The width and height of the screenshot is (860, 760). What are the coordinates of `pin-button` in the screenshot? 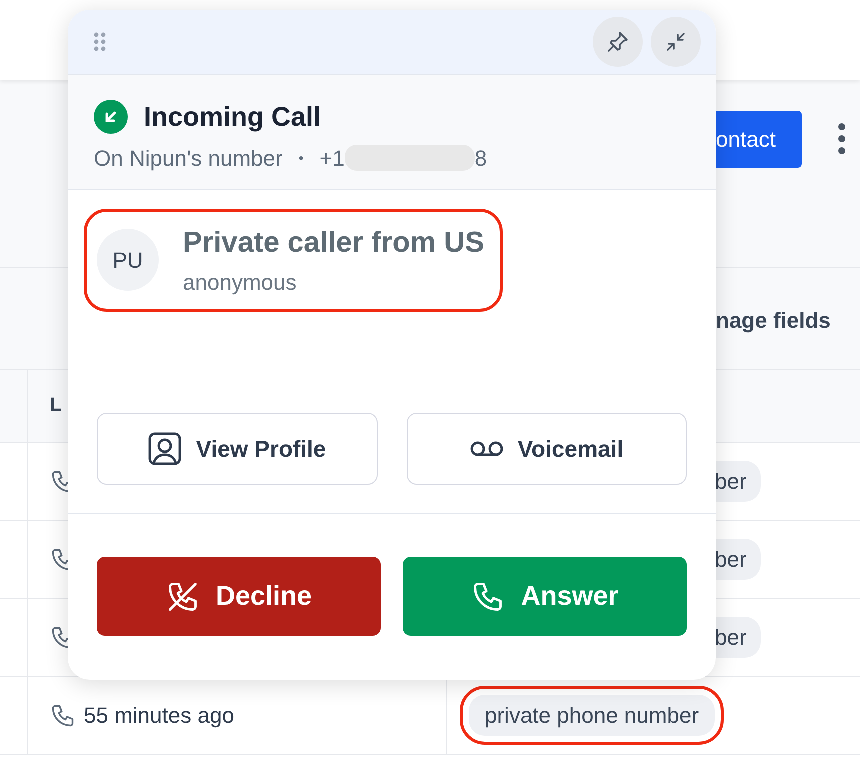 It's located at (618, 42).